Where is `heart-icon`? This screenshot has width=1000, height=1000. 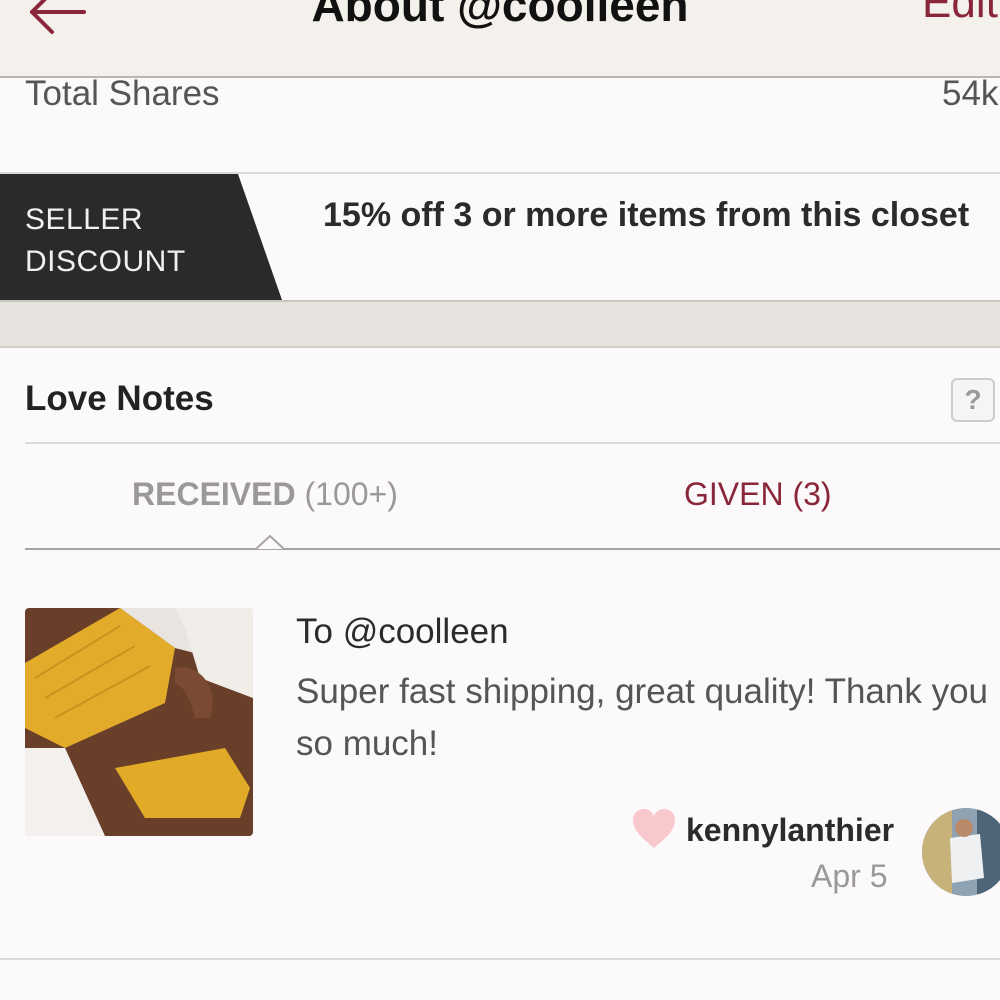 heart-icon is located at coordinates (654, 828).